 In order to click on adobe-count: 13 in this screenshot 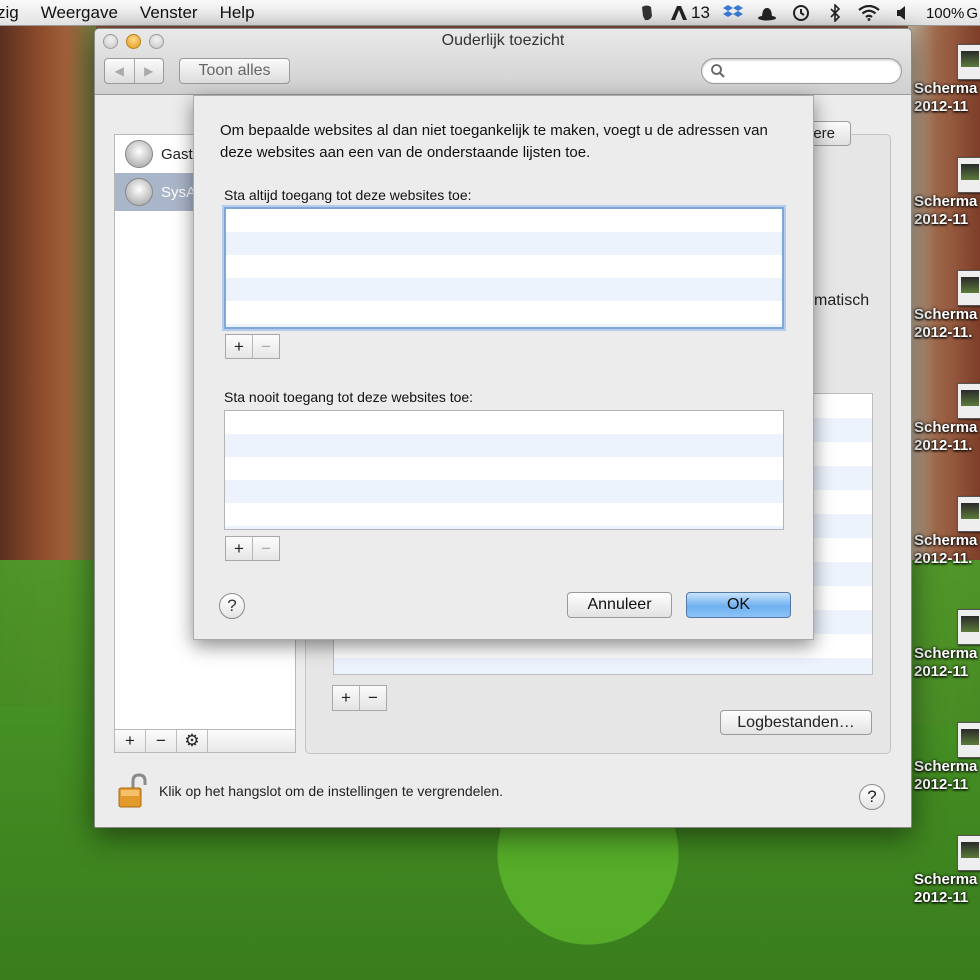, I will do `click(700, 12)`.